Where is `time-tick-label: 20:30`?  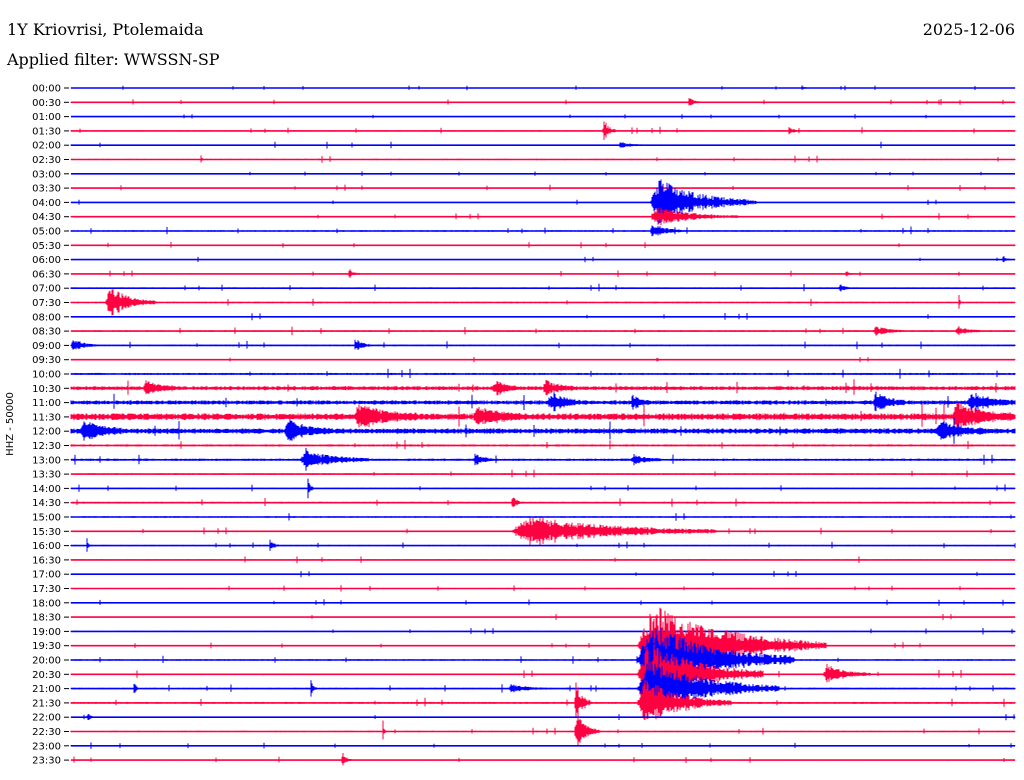
time-tick-label: 20:30 is located at coordinates (46, 675).